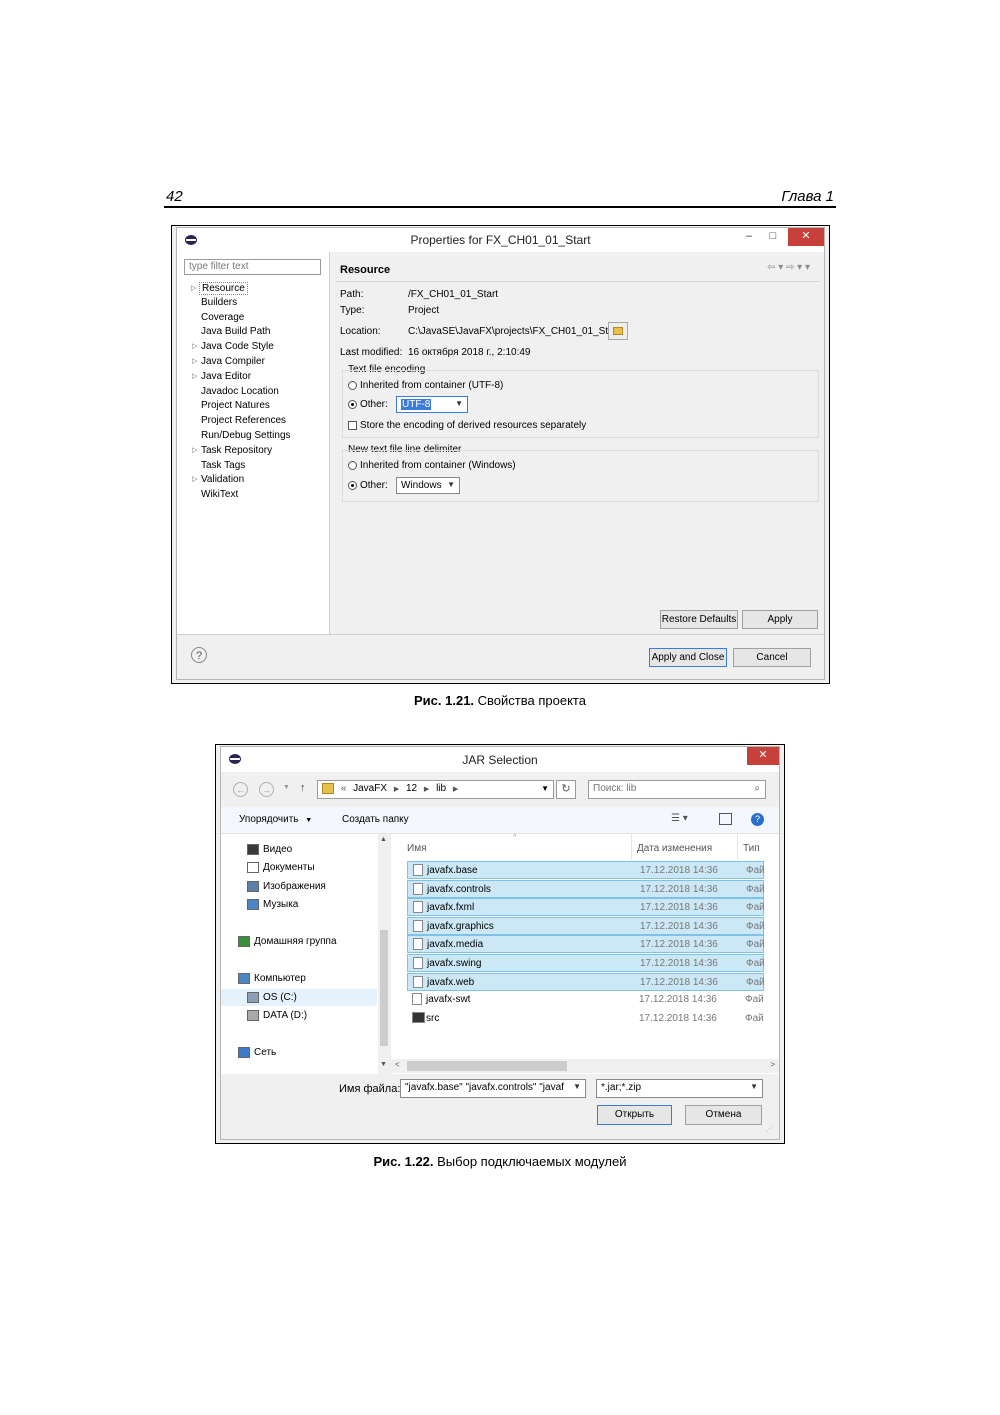 The image size is (1000, 1415). I want to click on tree-item: ▷ Validation, so click(218, 479).